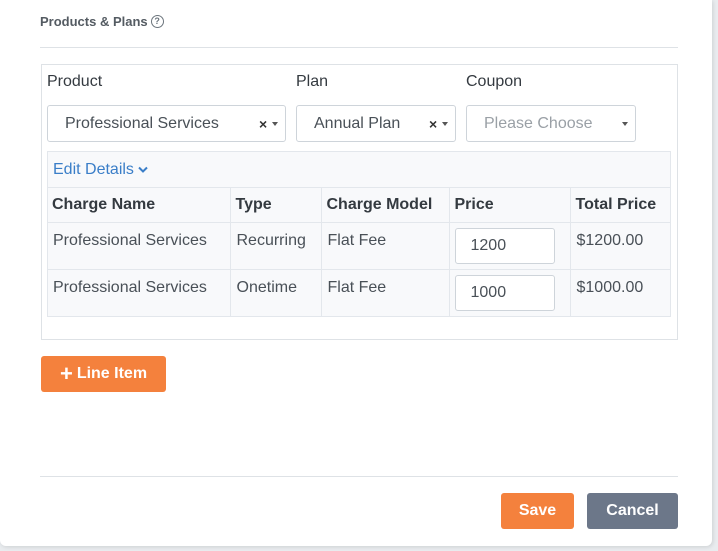 The height and width of the screenshot is (551, 718). I want to click on product-select: Professional Services ×, so click(166, 123).